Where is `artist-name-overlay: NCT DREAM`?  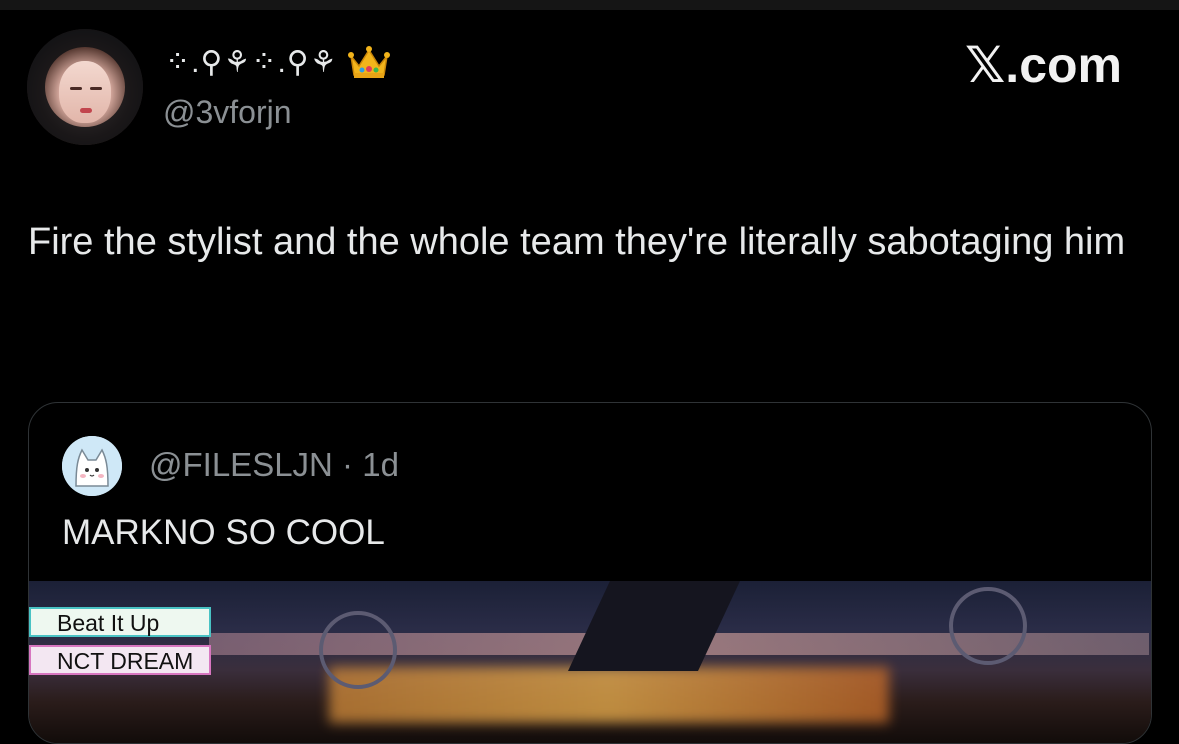
artist-name-overlay: NCT DREAM is located at coordinates (120, 660).